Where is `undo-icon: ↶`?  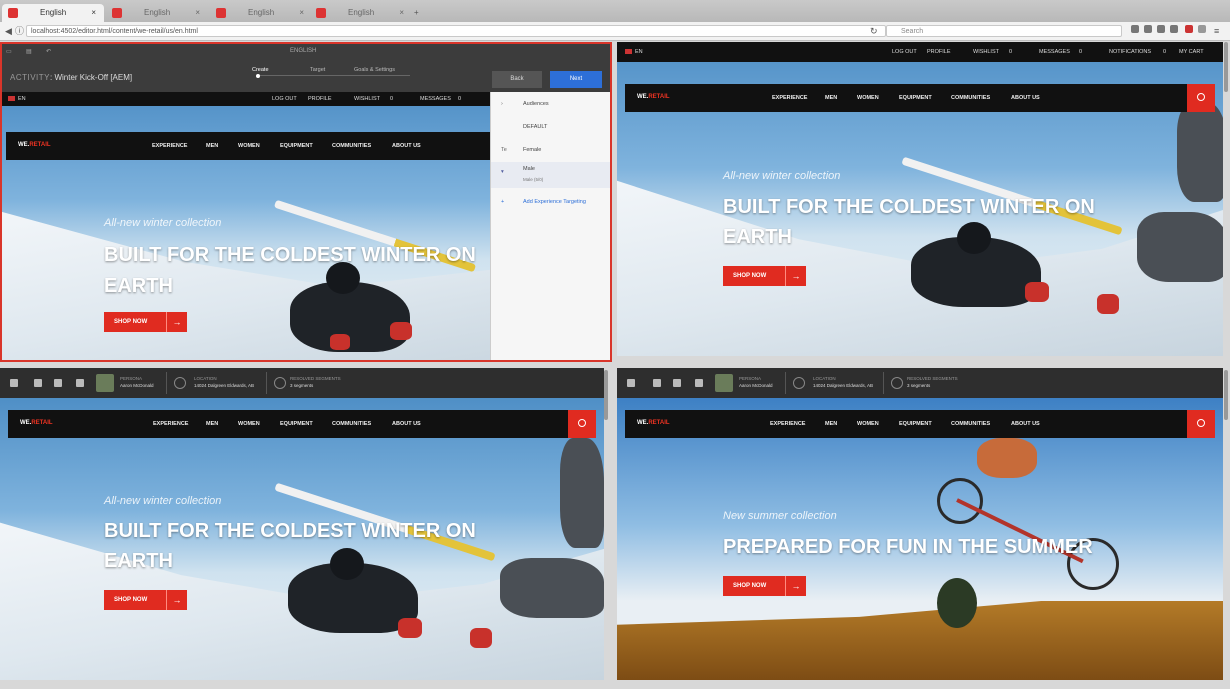 undo-icon: ↶ is located at coordinates (48, 51).